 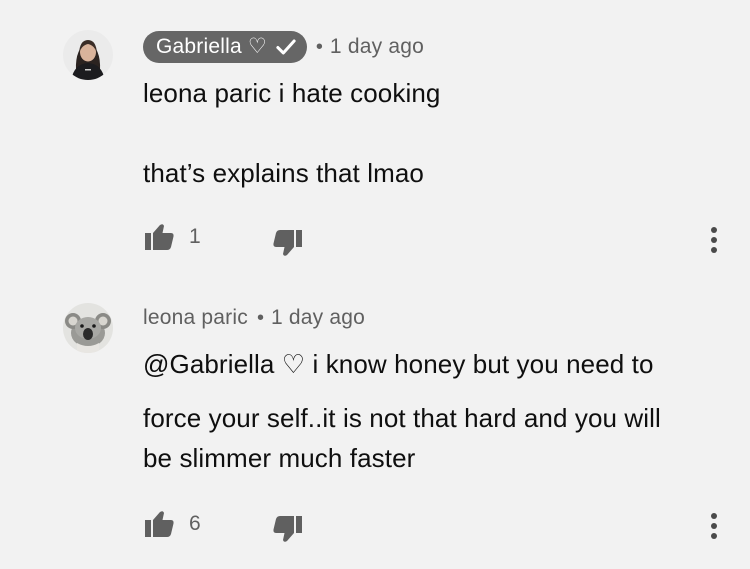 I want to click on channel-owner-badge: Gabriella ♡, so click(x=225, y=47).